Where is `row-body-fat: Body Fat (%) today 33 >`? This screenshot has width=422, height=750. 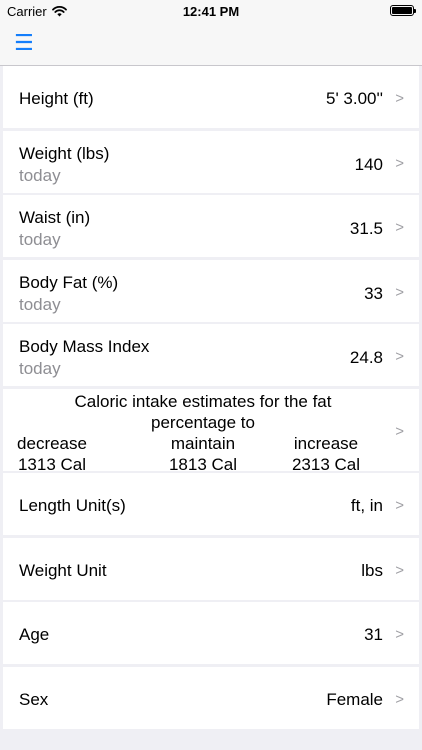
row-body-fat: Body Fat (%) today 33 > is located at coordinates (211, 290).